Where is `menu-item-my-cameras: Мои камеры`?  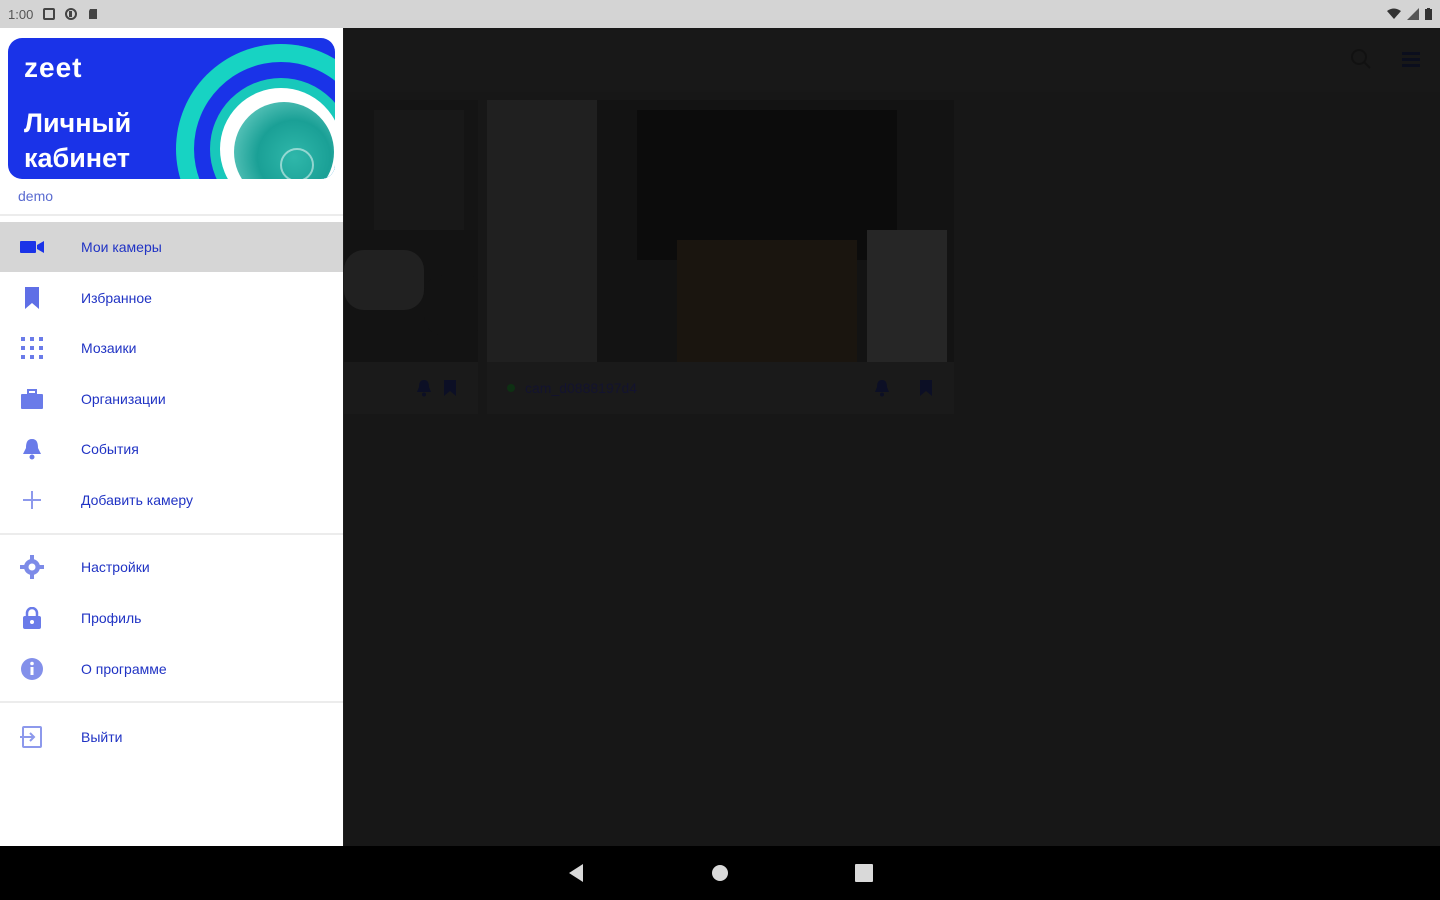 menu-item-my-cameras: Мои камеры is located at coordinates (171, 247).